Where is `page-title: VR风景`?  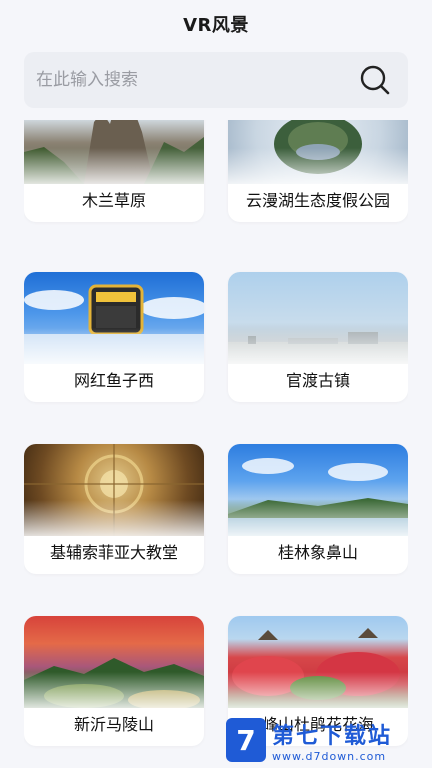 page-title: VR风景 is located at coordinates (216, 25).